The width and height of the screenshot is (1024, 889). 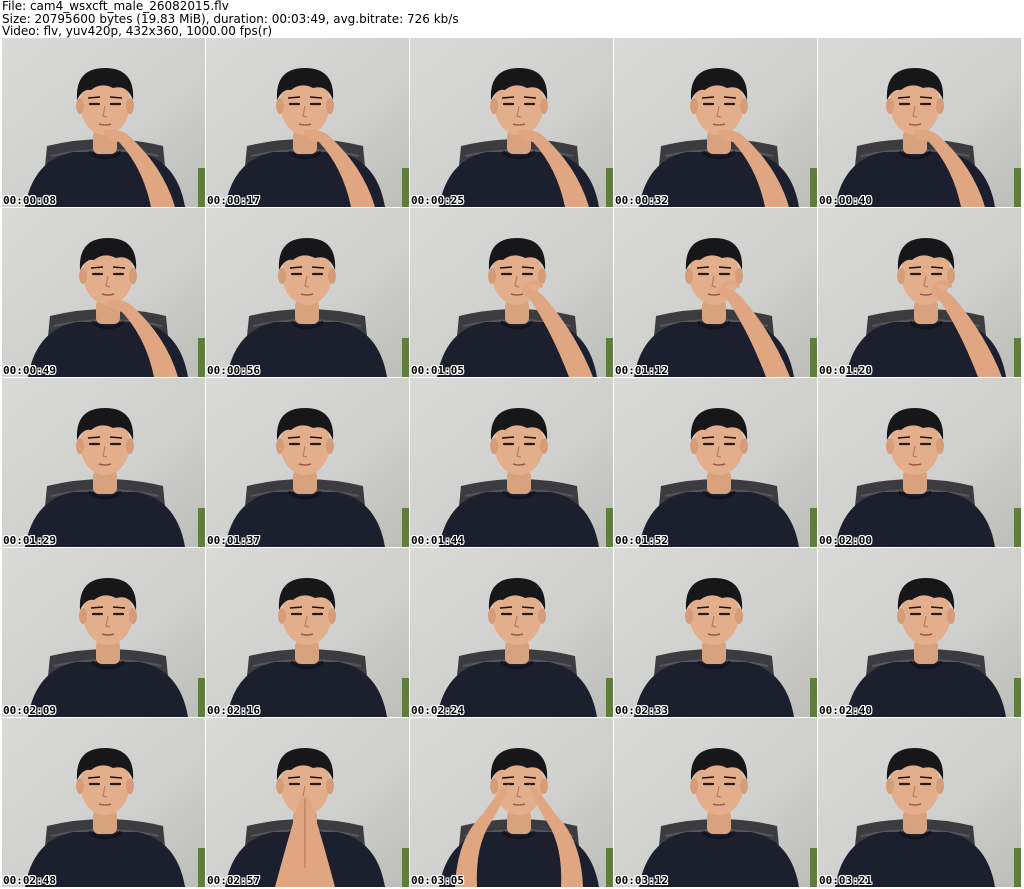 I want to click on frame-timestamp: 00:02:24, so click(x=437, y=710).